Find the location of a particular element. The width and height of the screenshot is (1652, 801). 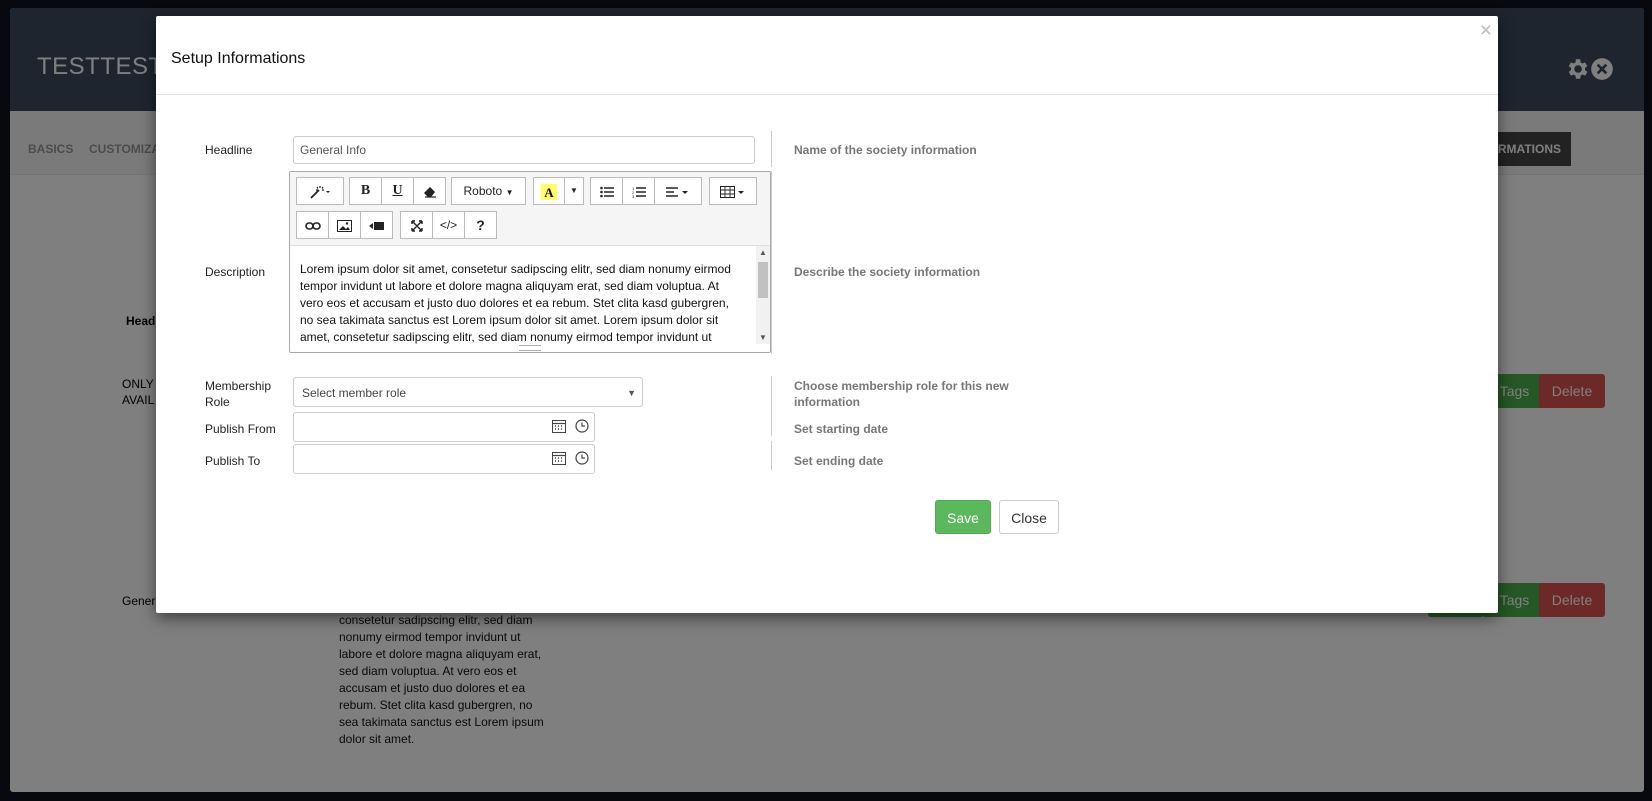

bold-button: B is located at coordinates (365, 191).